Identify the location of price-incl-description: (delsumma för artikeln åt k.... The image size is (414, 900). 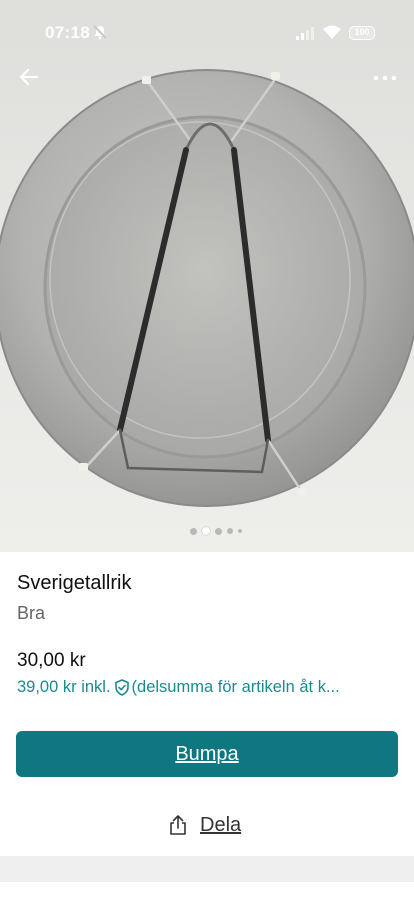
(235, 687).